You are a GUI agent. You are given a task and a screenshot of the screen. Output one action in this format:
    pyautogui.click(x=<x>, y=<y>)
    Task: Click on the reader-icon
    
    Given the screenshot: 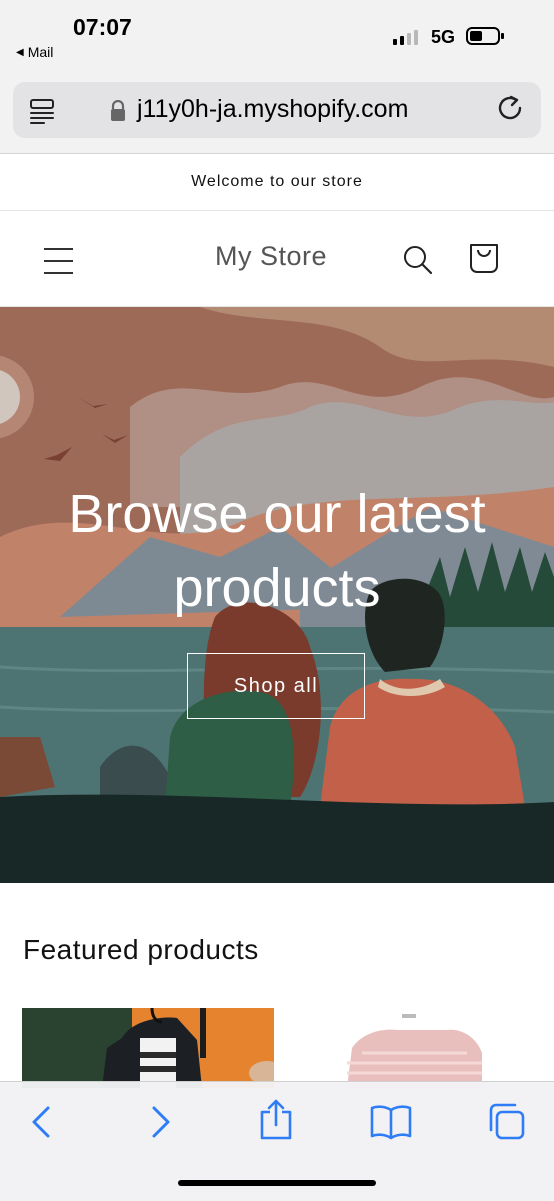 What is the action you would take?
    pyautogui.click(x=42, y=113)
    